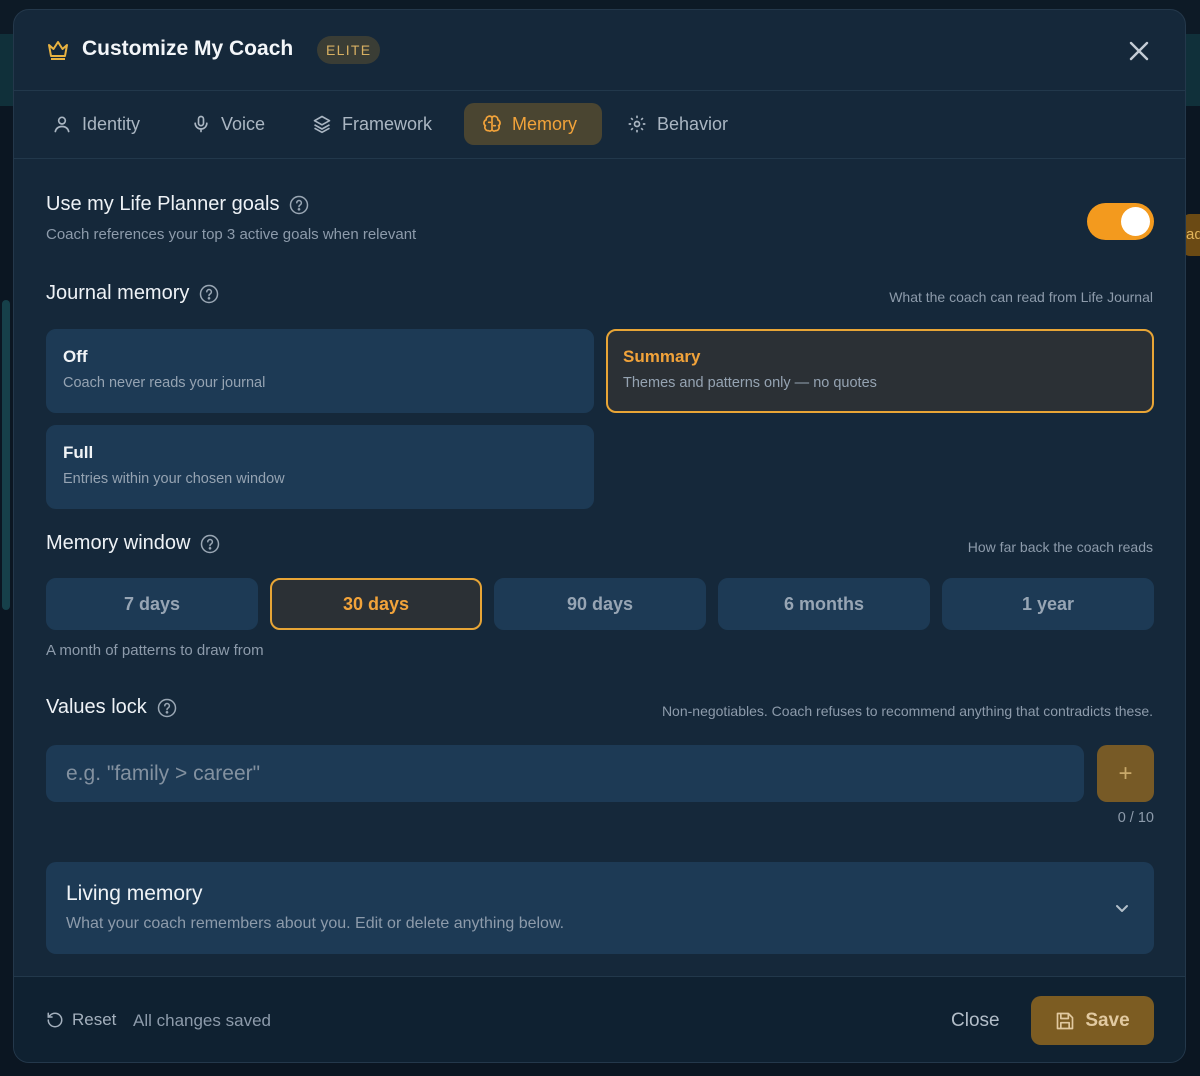 The image size is (1200, 1076). I want to click on values-heading: Values lock, so click(111, 707).